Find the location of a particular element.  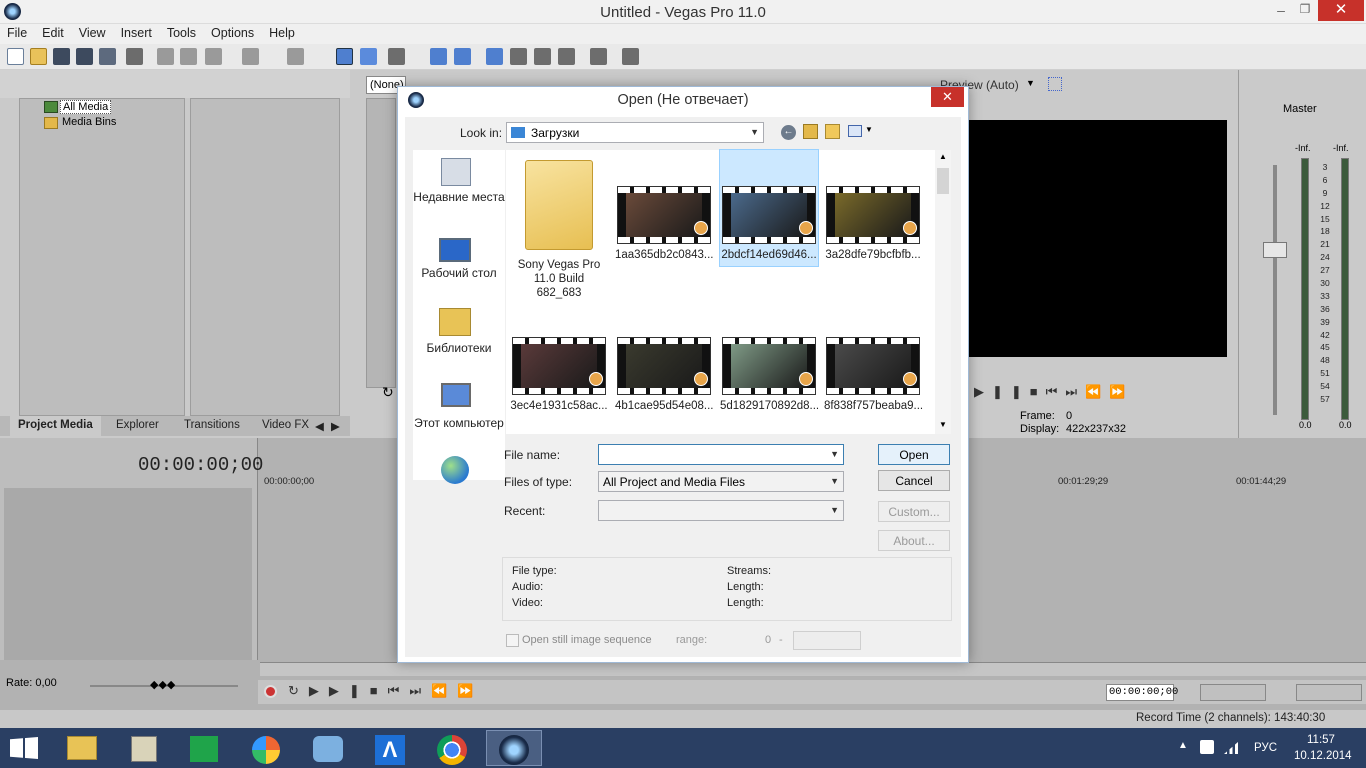

tab-video-fx: Video FX is located at coordinates (285, 426).